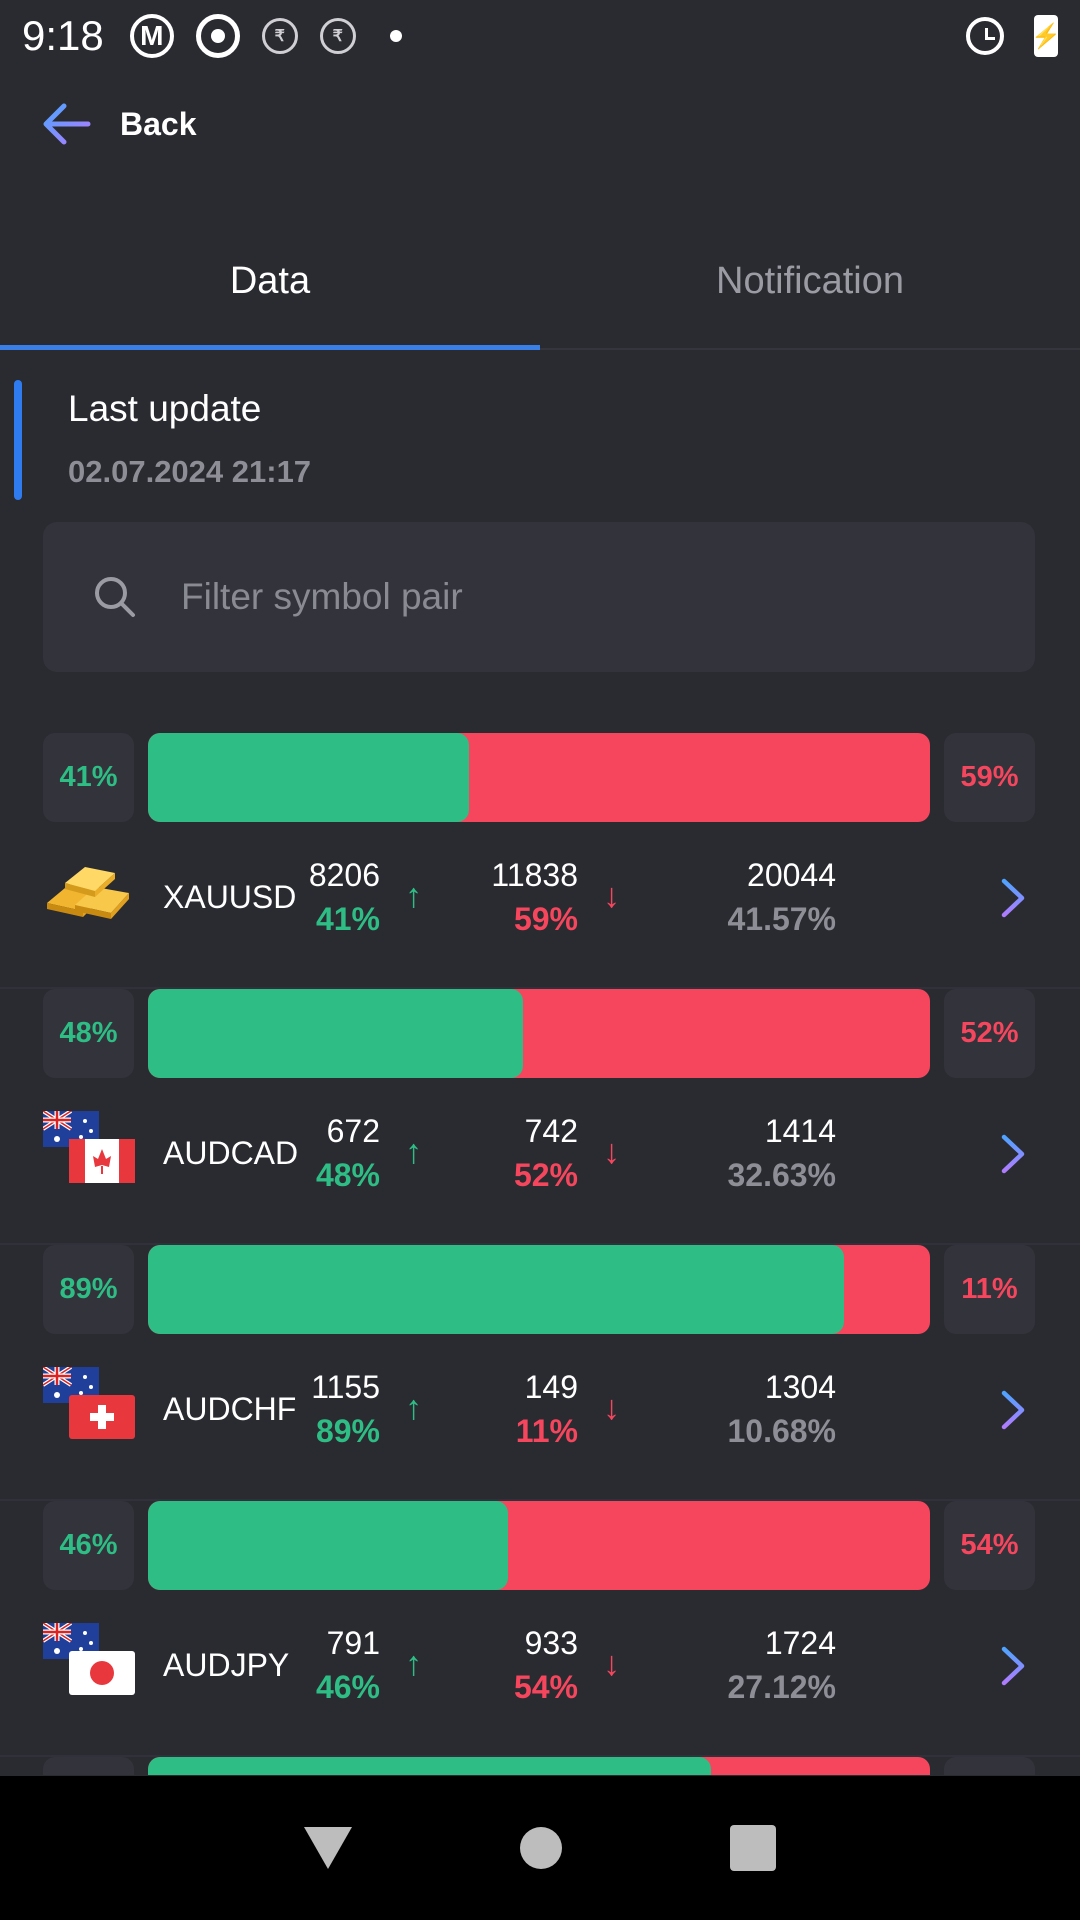 Image resolution: width=1080 pixels, height=1920 pixels. I want to click on sell-count: 933, so click(551, 1643).